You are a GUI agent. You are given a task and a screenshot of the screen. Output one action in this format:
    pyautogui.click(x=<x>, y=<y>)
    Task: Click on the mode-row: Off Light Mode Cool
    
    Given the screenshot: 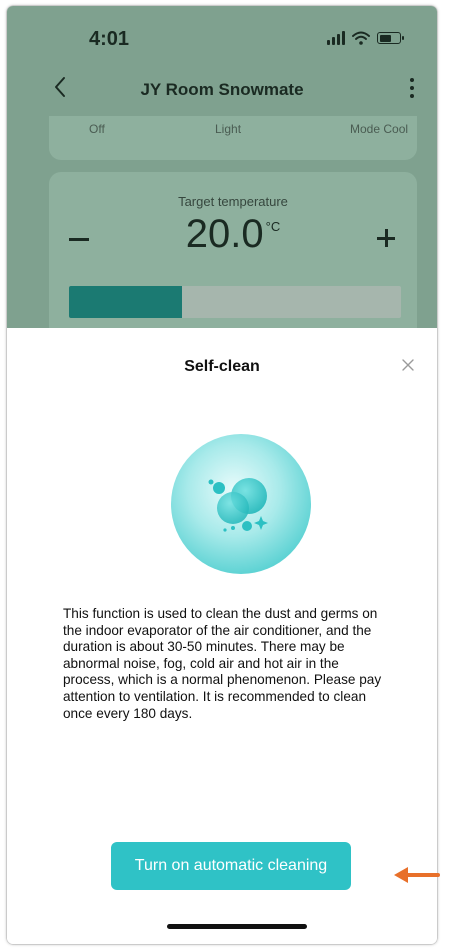 What is the action you would take?
    pyautogui.click(x=233, y=138)
    